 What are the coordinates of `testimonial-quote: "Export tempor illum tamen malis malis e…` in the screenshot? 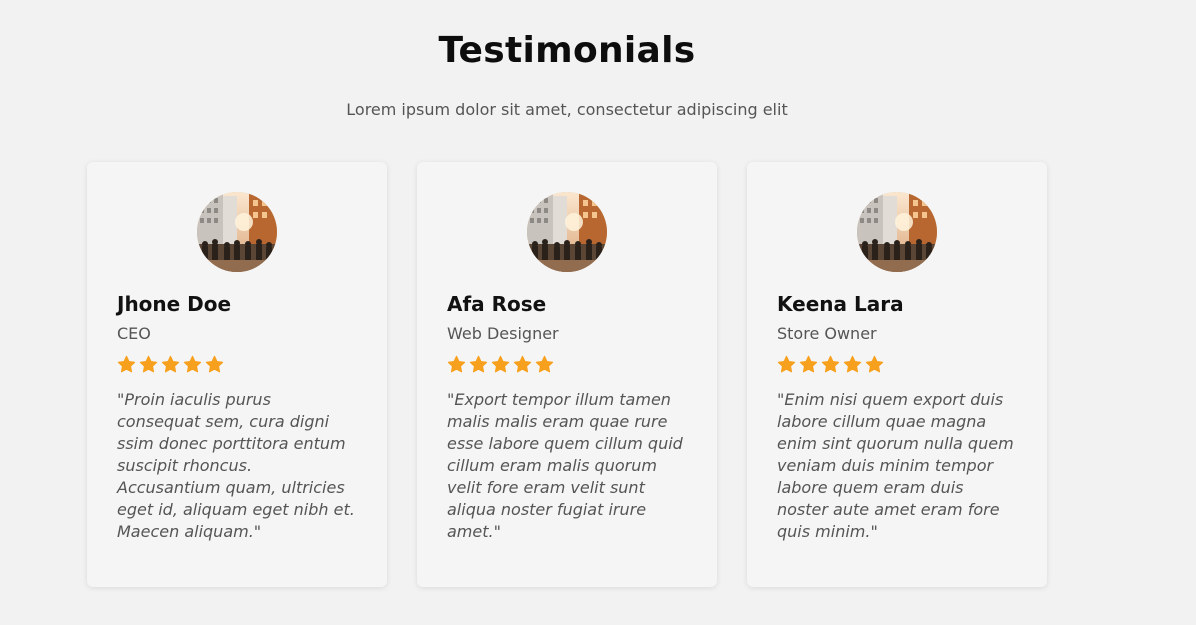 It's located at (565, 465).